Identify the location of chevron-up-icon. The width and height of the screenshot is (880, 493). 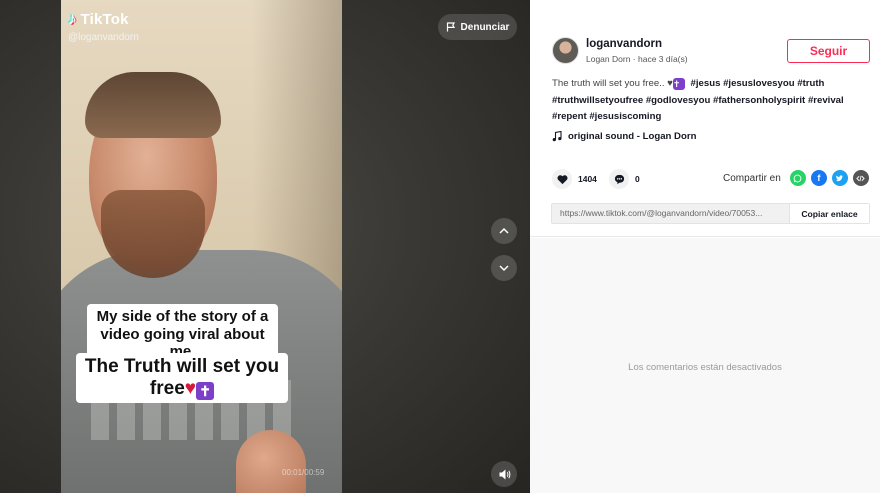
(504, 230).